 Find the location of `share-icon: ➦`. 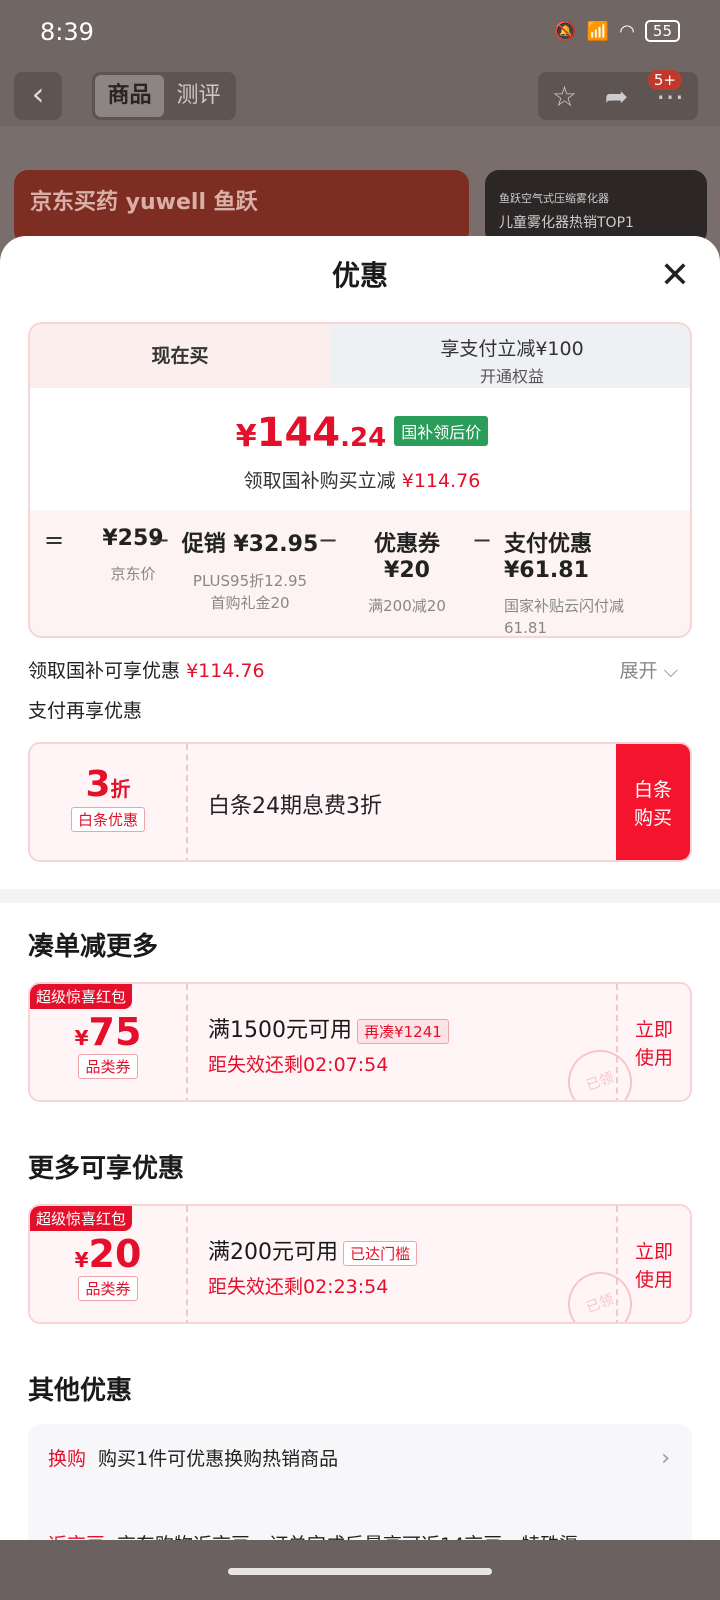

share-icon: ➦ is located at coordinates (616, 96).